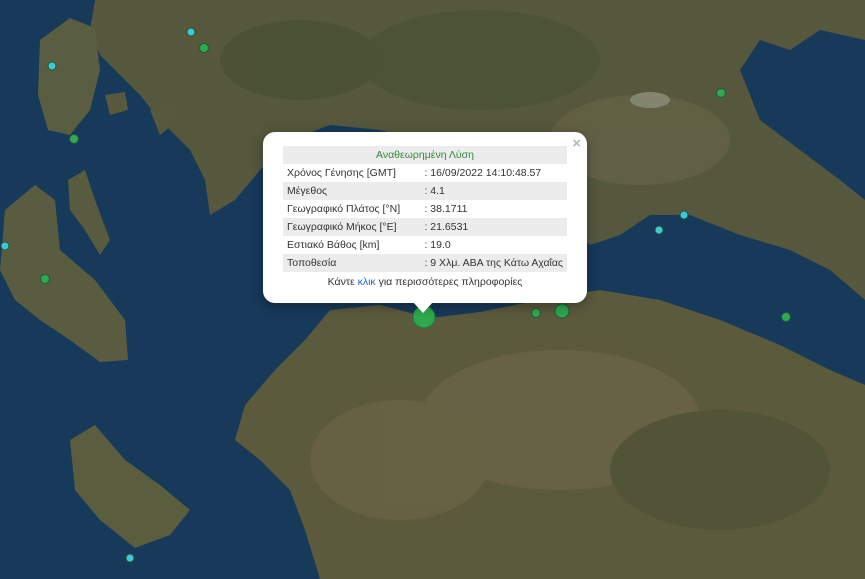  I want to click on field-value: : 21.6531, so click(493, 227).